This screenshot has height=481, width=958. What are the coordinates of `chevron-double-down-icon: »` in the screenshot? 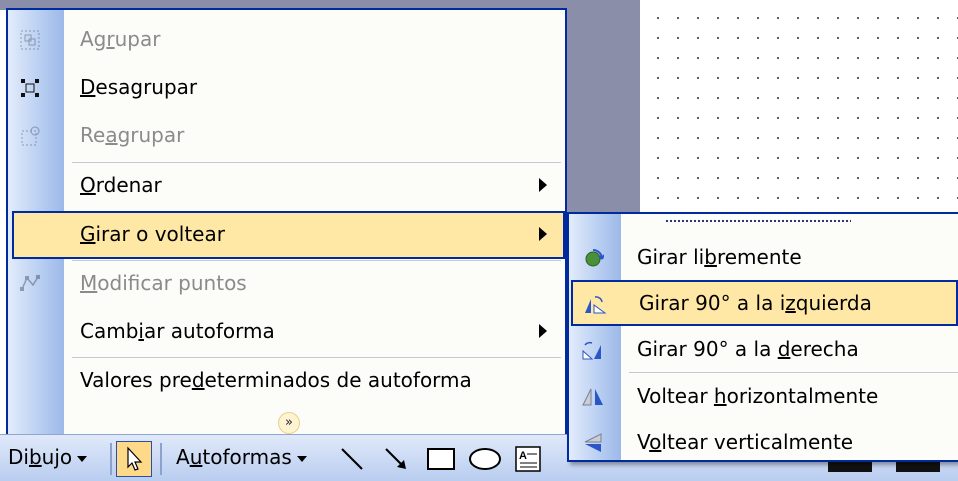 It's located at (289, 423).